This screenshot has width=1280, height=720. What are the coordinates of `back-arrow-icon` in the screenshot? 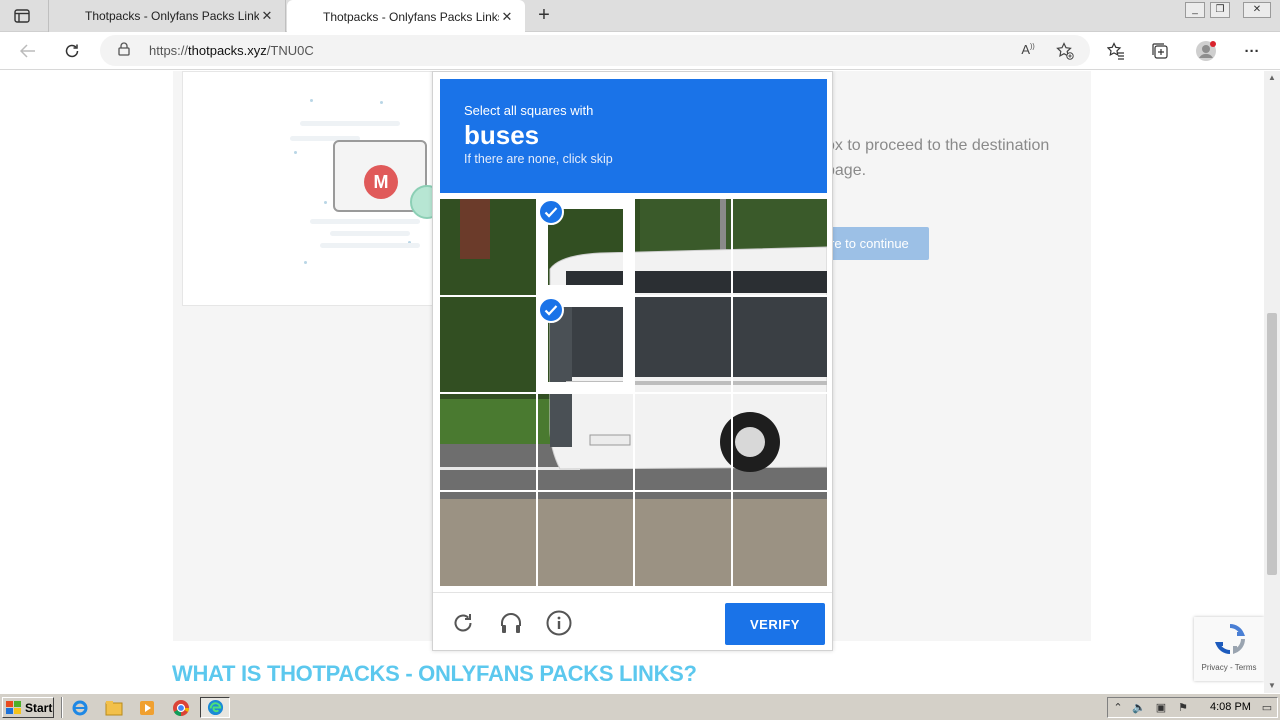 It's located at (28, 51).